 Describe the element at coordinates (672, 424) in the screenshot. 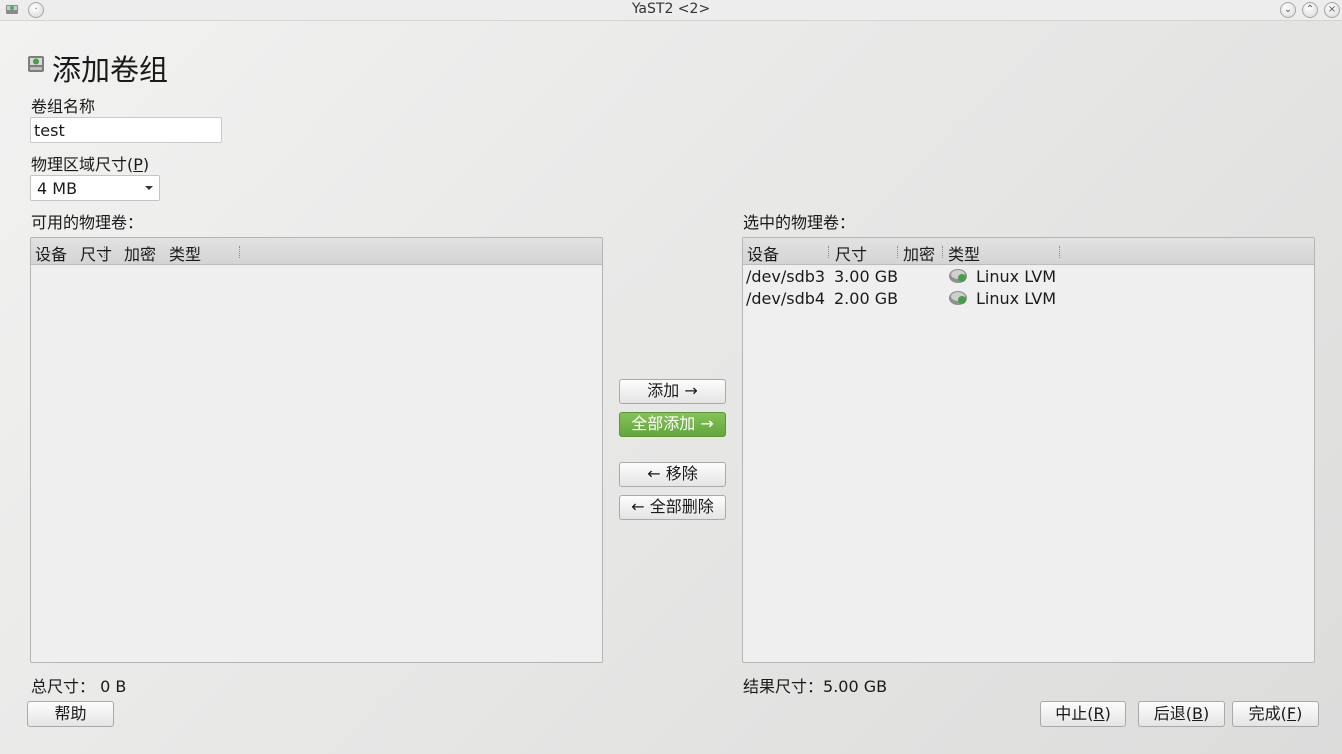

I see `add-all-button: 全部添加 →` at that location.